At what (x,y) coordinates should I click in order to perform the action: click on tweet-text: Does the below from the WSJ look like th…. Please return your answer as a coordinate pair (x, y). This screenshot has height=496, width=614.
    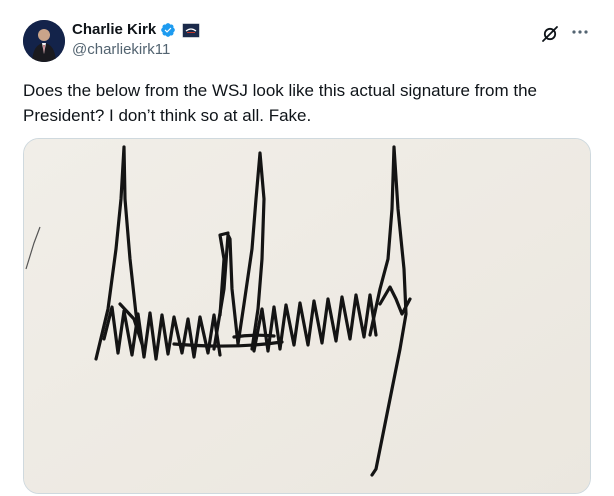
    Looking at the image, I should click on (280, 103).